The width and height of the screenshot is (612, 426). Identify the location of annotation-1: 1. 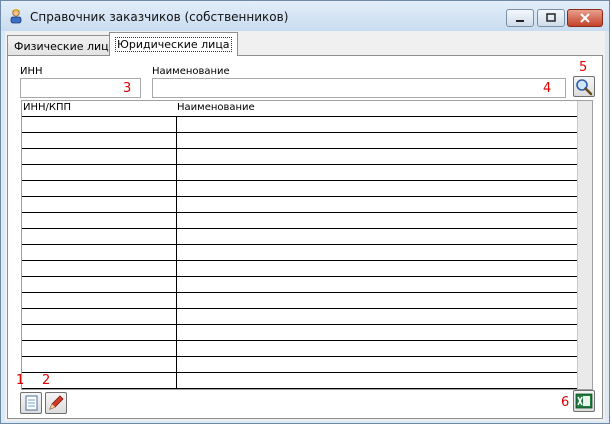
(20, 380).